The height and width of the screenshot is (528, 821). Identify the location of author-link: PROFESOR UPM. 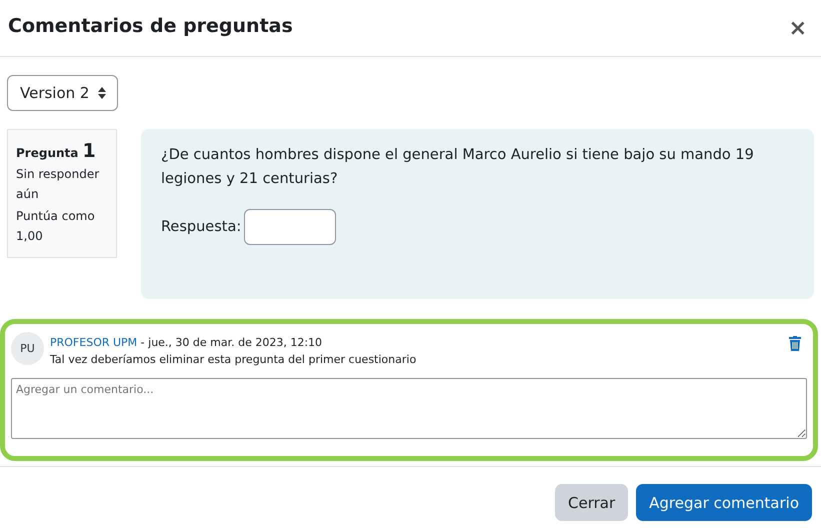
(94, 342).